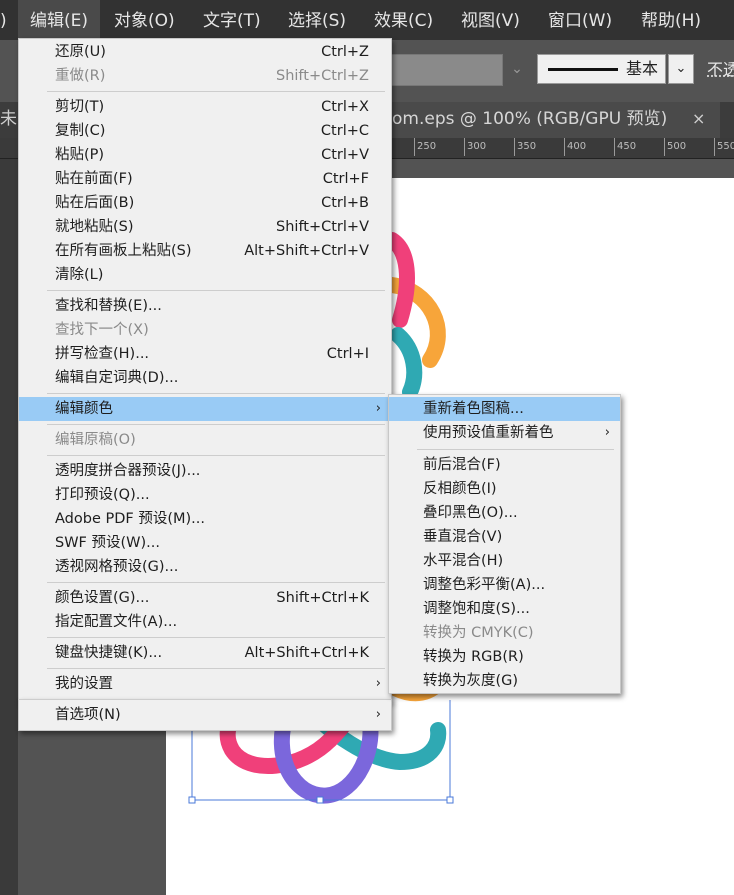 The image size is (734, 895). Describe the element at coordinates (205, 203) in the screenshot. I see `menu-item-paste-in-back: 贴在后面(B) Ctrl+B` at that location.